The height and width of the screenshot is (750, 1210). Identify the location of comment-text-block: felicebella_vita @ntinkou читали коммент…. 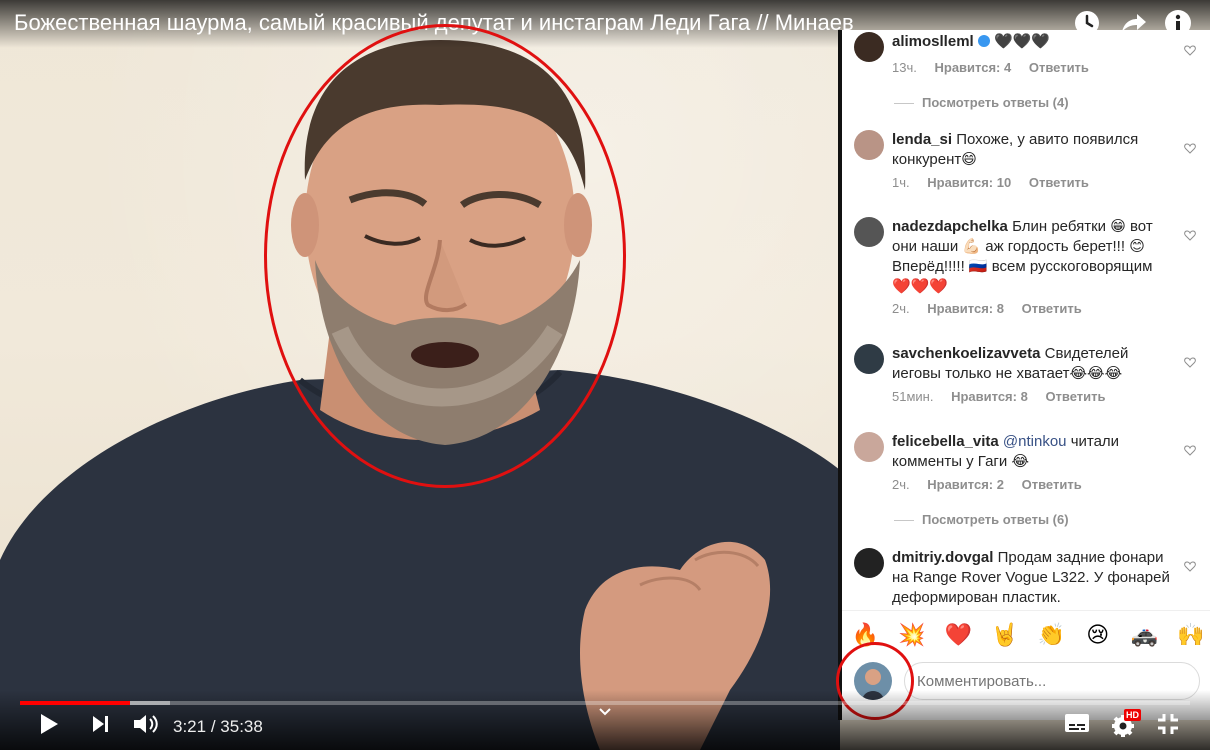
(1032, 452).